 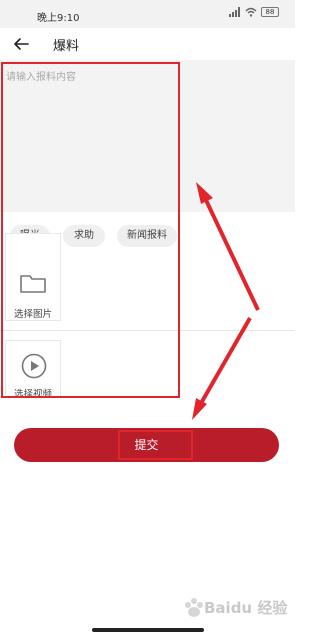 I want to click on tag-help: 求助, so click(x=84, y=236).